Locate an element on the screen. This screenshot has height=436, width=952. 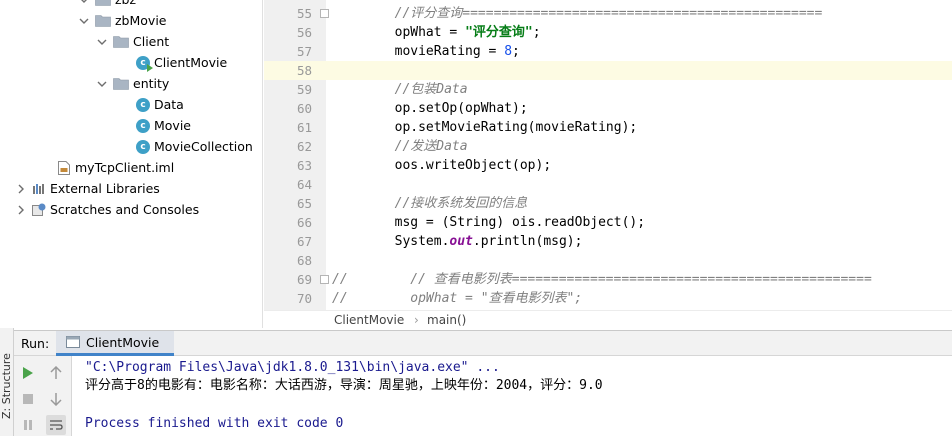
line-number: 57 is located at coordinates (304, 51).